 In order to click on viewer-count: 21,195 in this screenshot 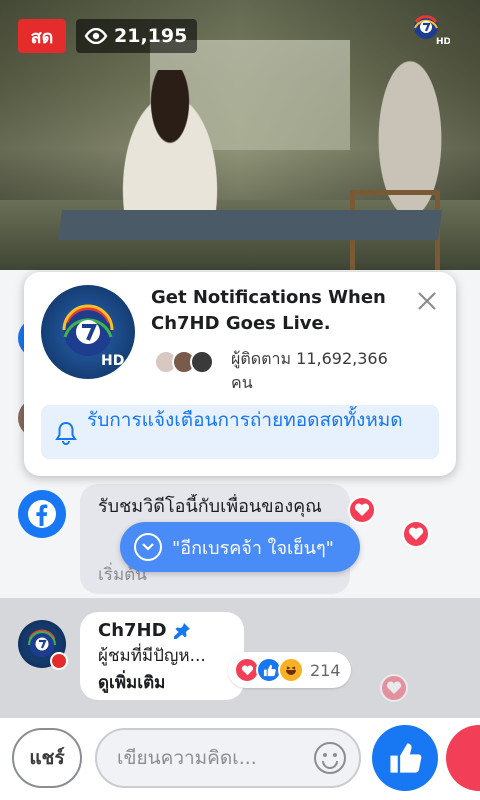, I will do `click(137, 36)`.